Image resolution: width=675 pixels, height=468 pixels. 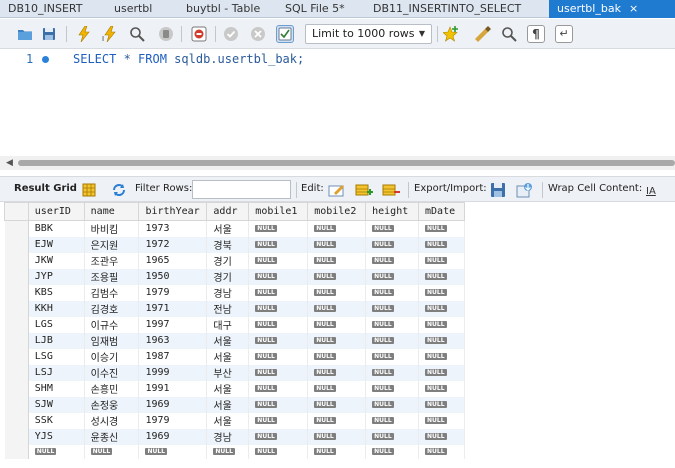 What do you see at coordinates (112, 260) in the screenshot?
I see `grid-cell-name: 조관우` at bounding box center [112, 260].